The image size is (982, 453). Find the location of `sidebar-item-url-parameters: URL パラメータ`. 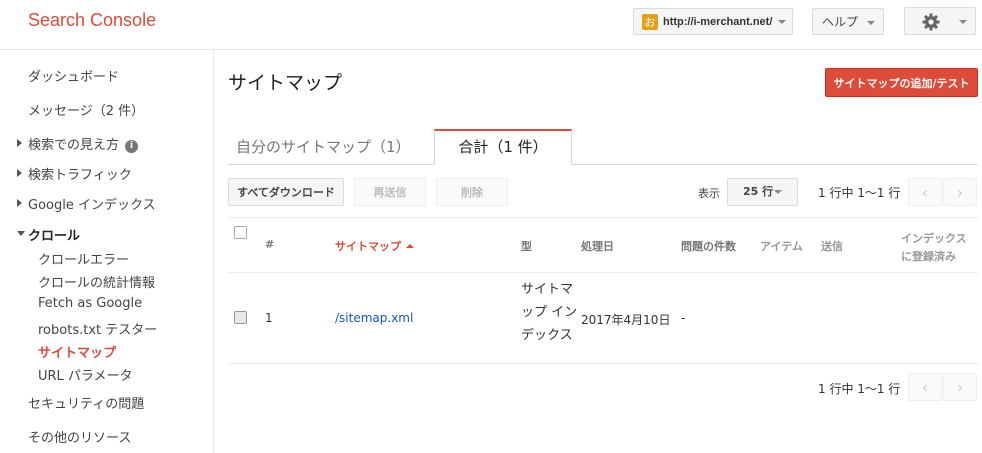

sidebar-item-url-parameters: URL パラメータ is located at coordinates (85, 374).